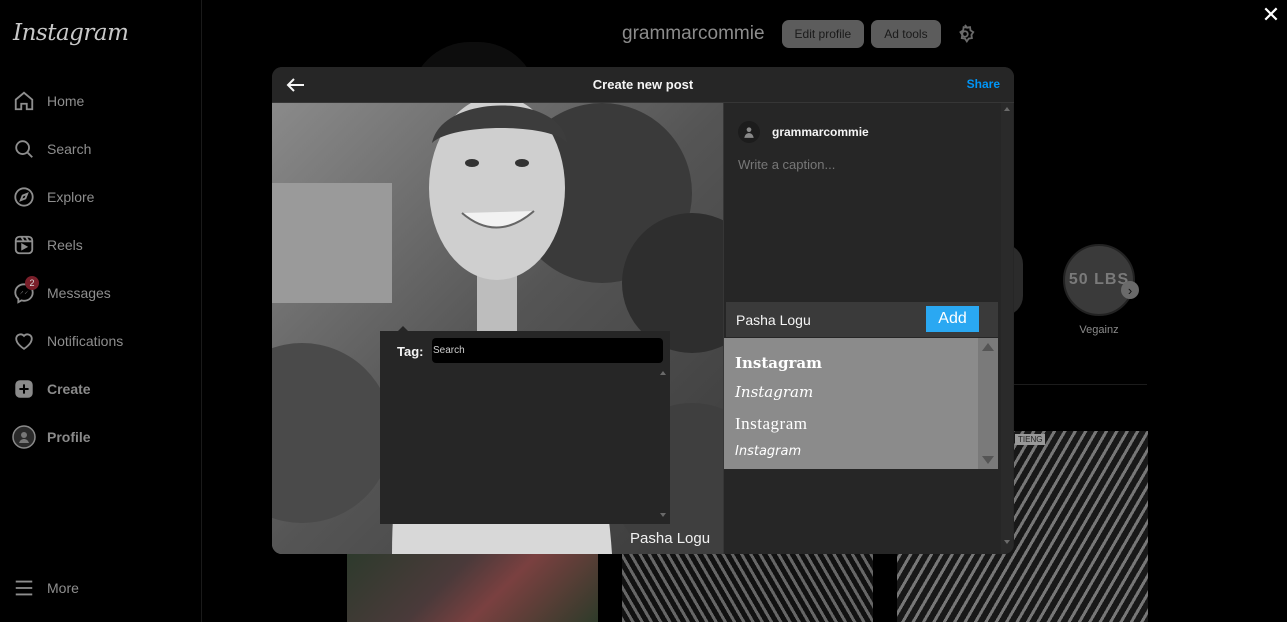 This screenshot has height=622, width=1287. I want to click on close-icon: ✕, so click(1271, 15).